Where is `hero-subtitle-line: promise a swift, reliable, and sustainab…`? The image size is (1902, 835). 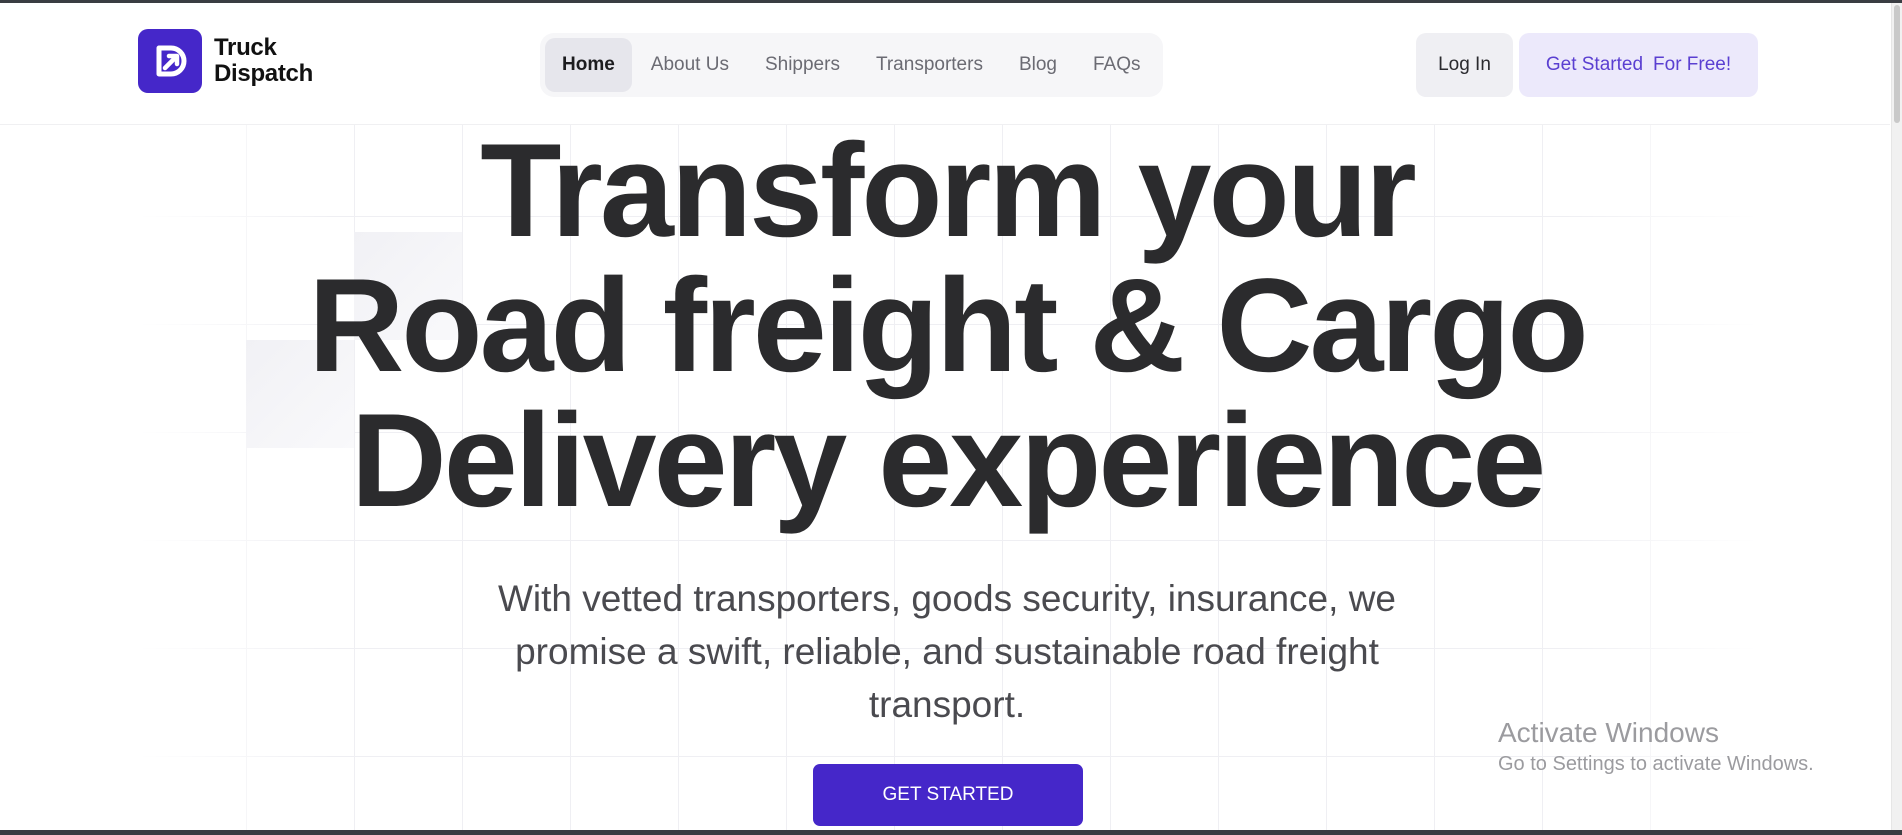 hero-subtitle-line: promise a swift, reliable, and sustainab… is located at coordinates (947, 651).